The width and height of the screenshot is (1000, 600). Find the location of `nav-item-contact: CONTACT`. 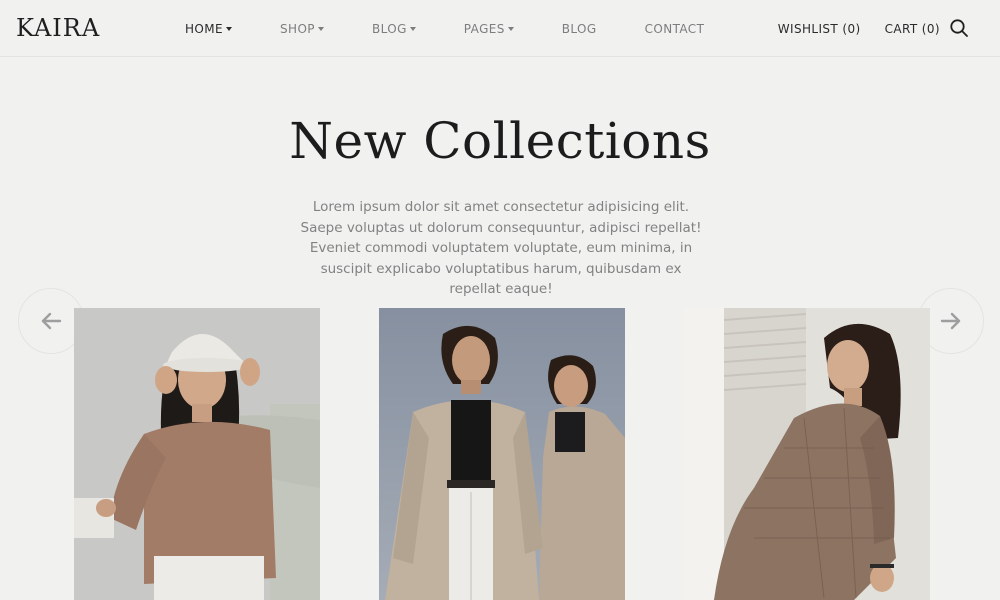

nav-item-contact: CONTACT is located at coordinates (675, 29).